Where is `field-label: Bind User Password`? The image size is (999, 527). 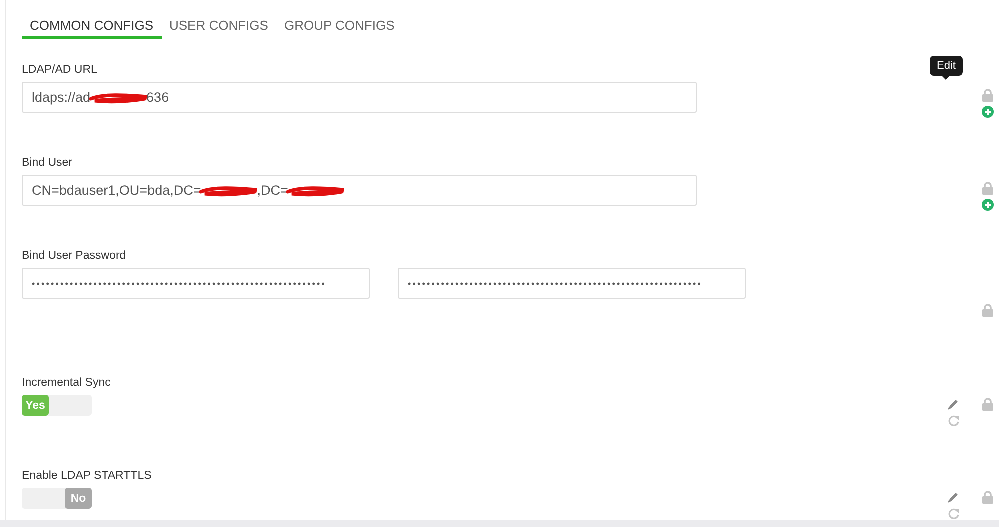 field-label: Bind User Password is located at coordinates (75, 257).